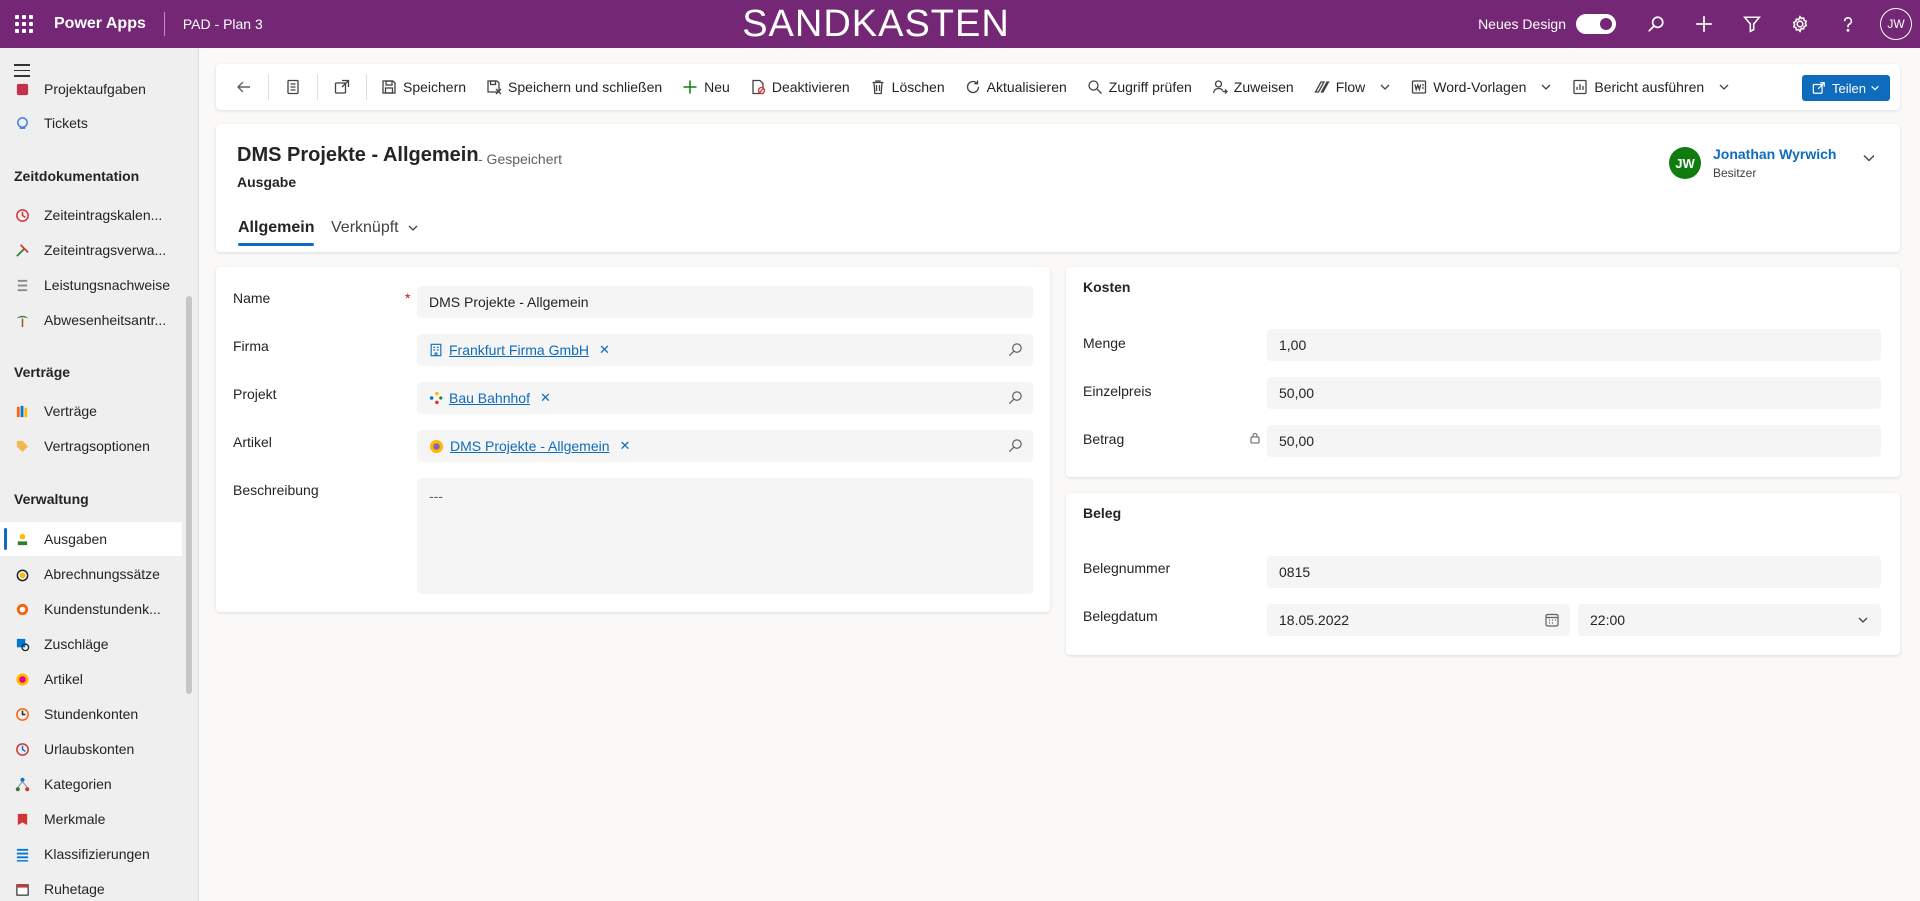 This screenshot has width=1920, height=901. Describe the element at coordinates (519, 350) in the screenshot. I see `firma-link: Frankfurt Firma GmbH` at that location.